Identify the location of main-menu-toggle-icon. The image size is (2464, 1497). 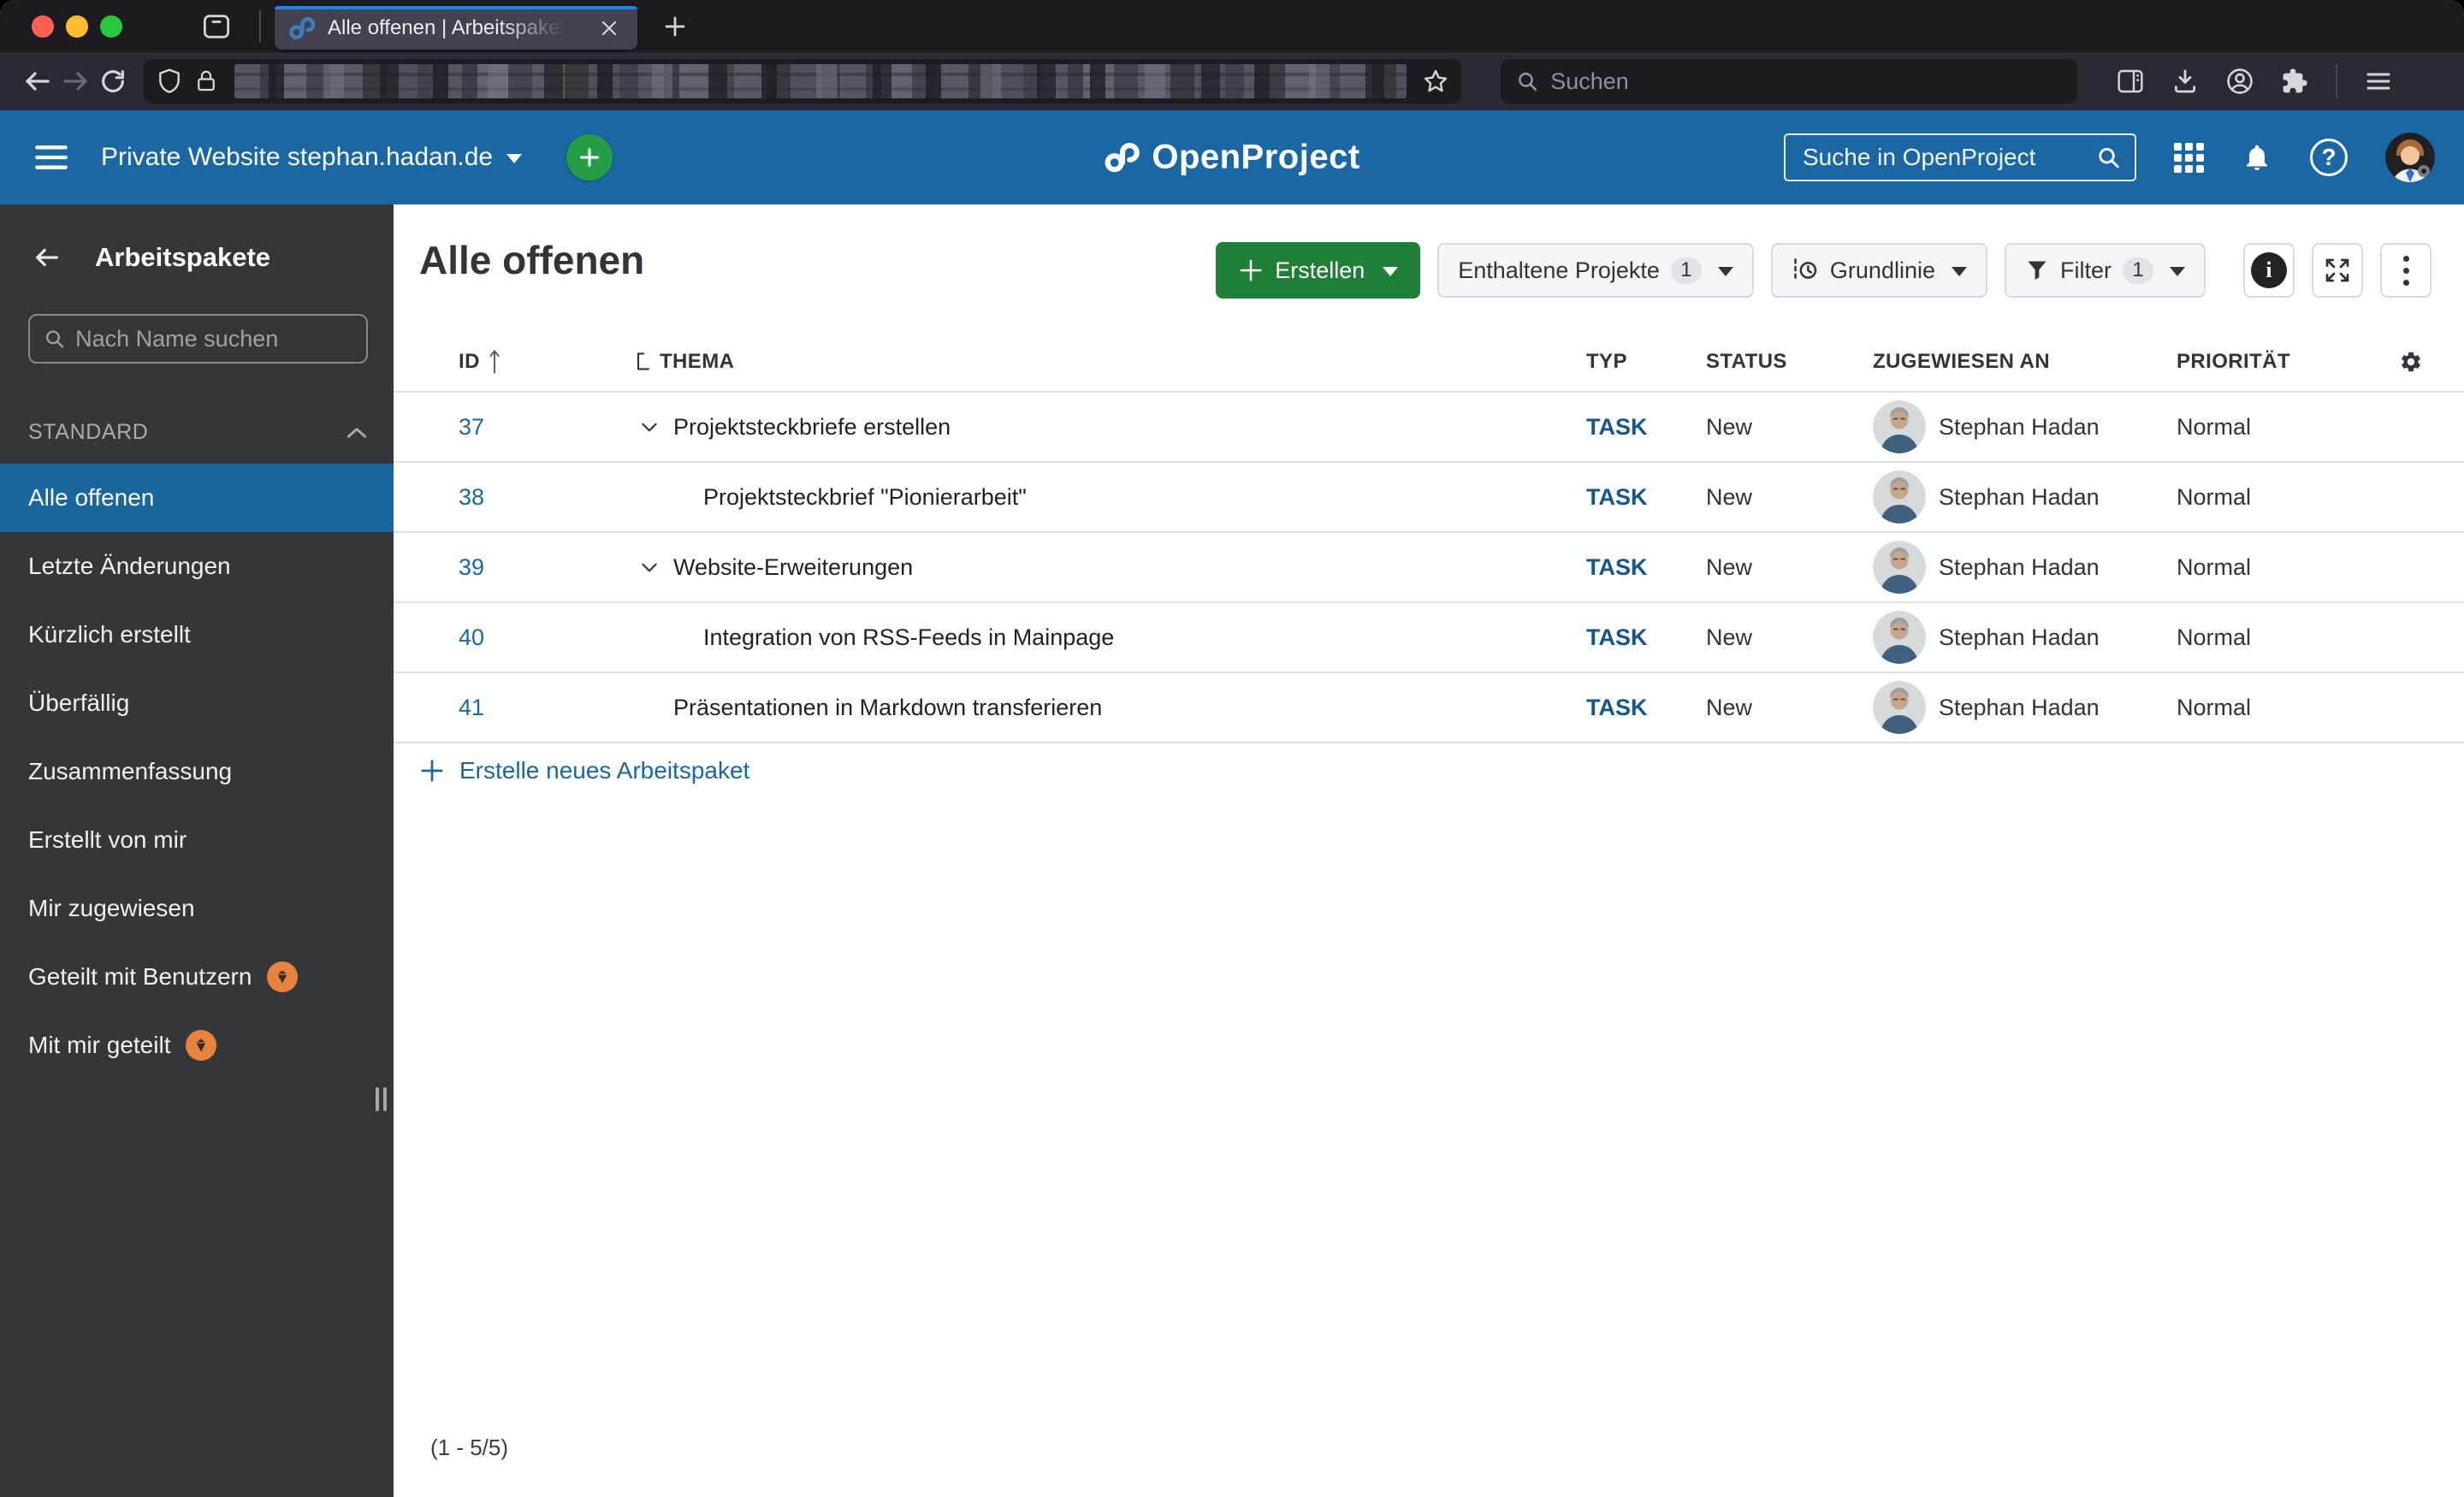
(51, 157).